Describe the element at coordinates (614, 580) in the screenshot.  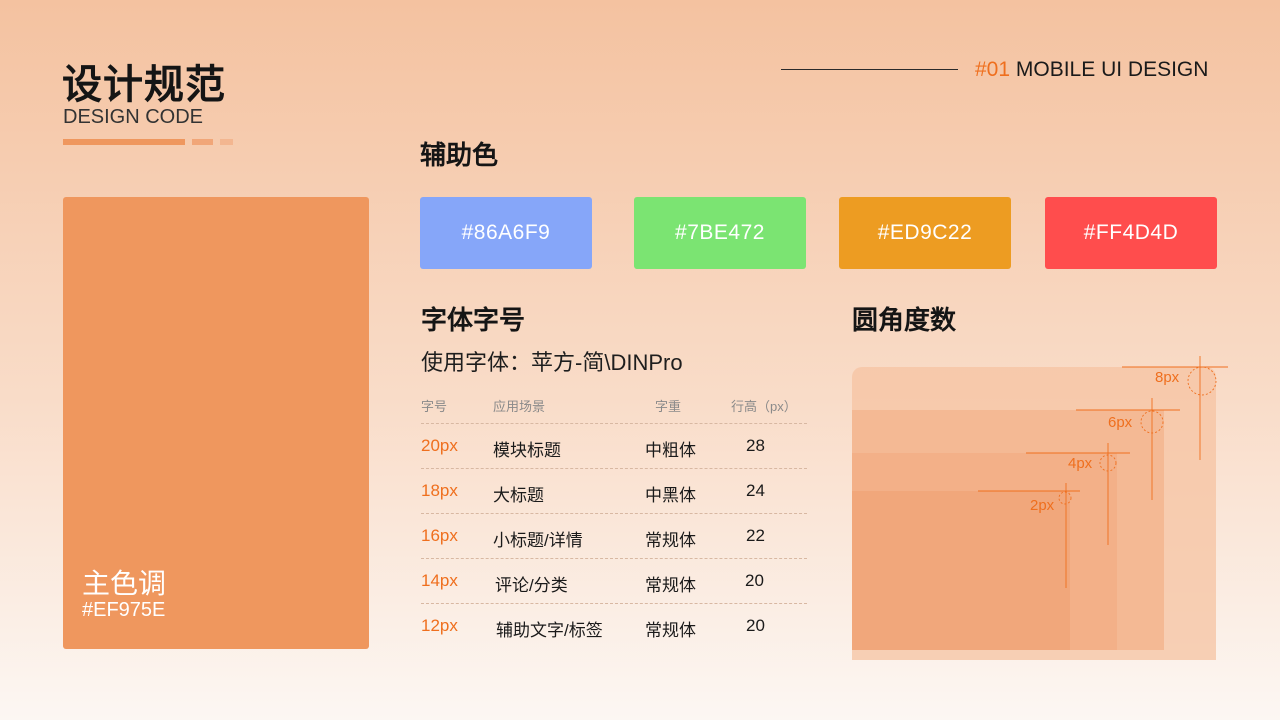
I see `table-row: 14px 评论/分类 常规体 20` at that location.